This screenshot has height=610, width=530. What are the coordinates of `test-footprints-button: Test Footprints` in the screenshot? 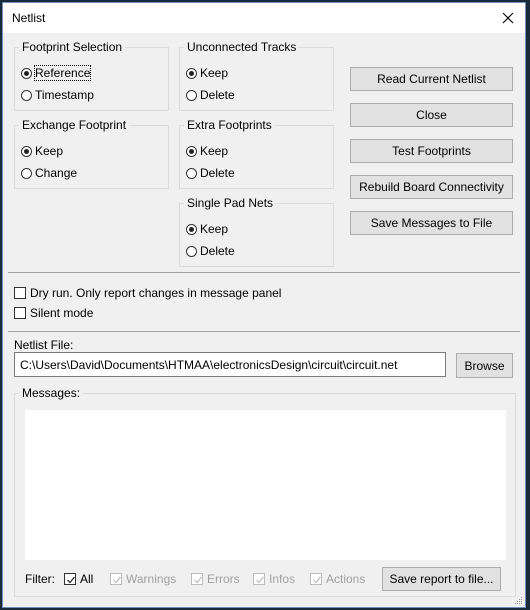 It's located at (431, 151).